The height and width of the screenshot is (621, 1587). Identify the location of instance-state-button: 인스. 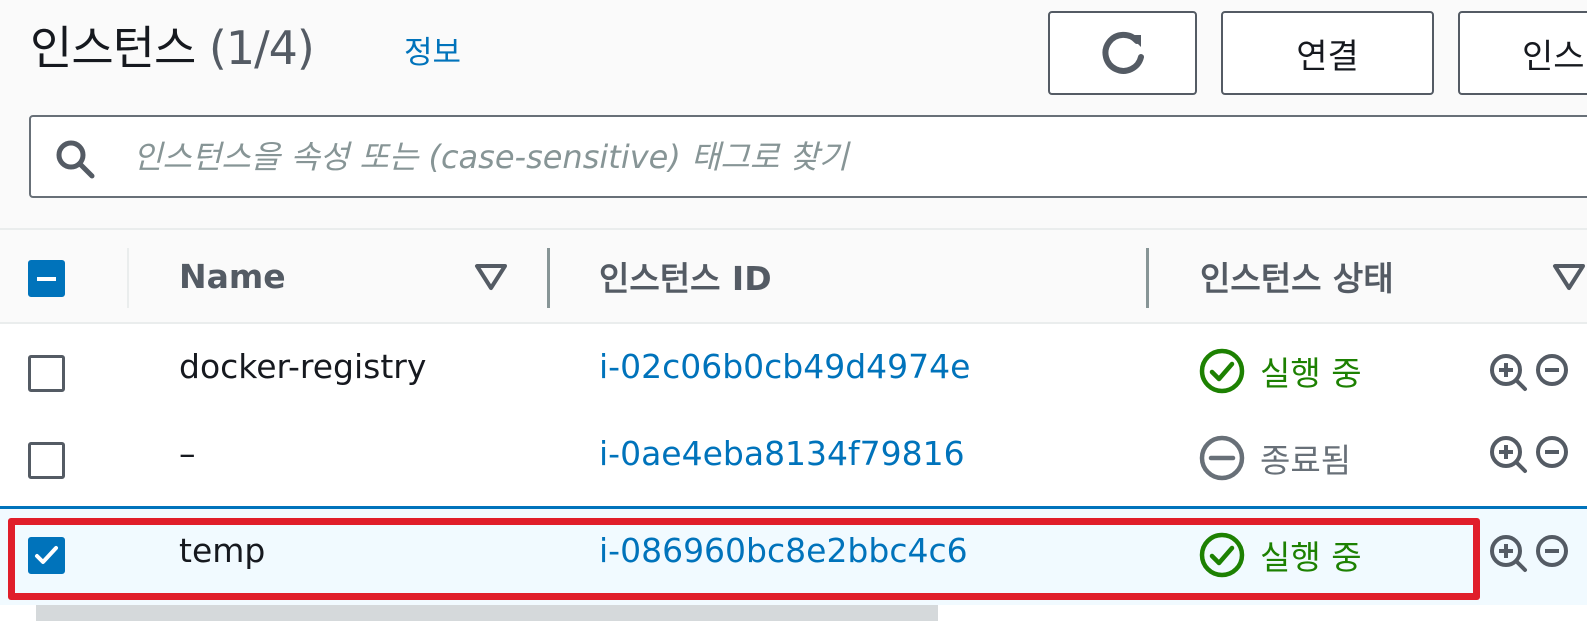
(1522, 53).